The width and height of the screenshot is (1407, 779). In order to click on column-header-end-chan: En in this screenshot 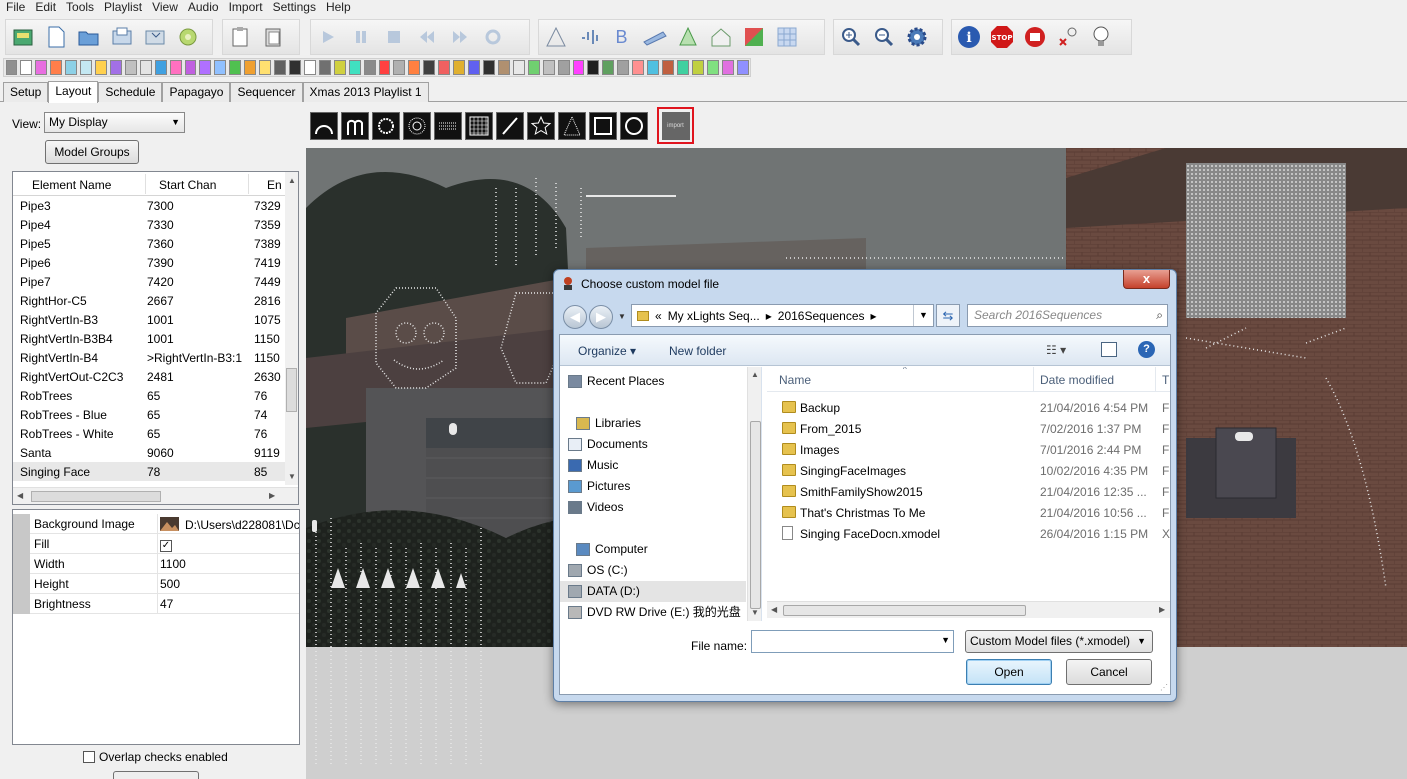, I will do `click(274, 185)`.